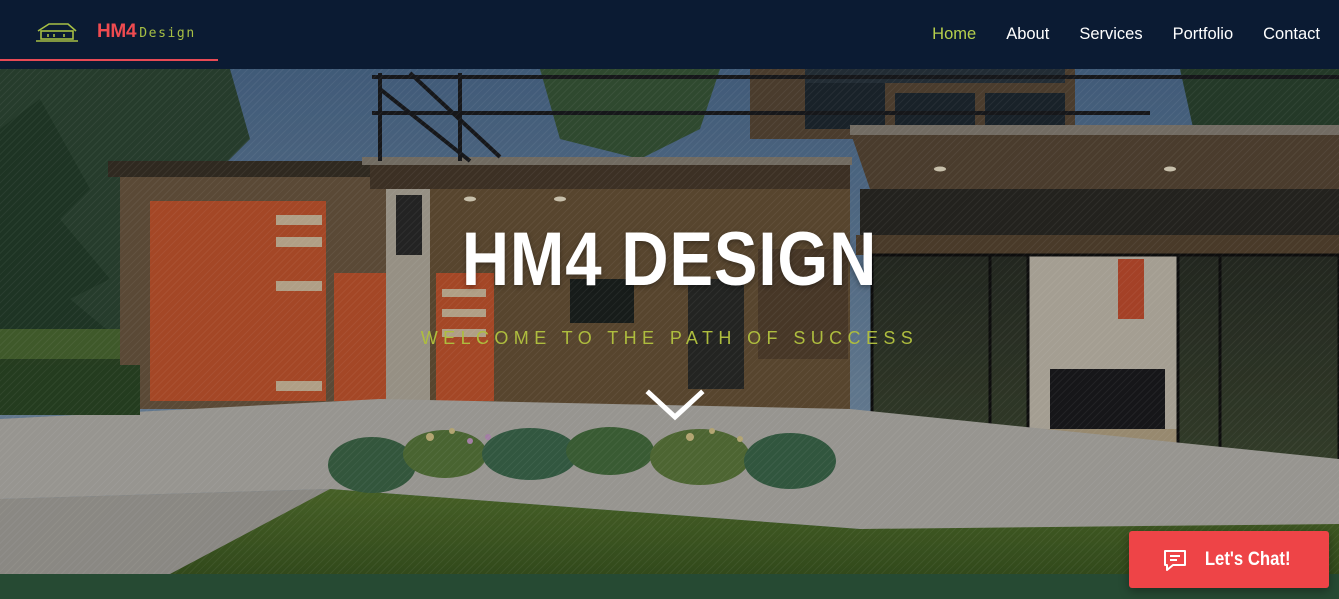 Image resolution: width=1339 pixels, height=599 pixels. Describe the element at coordinates (117, 31) in the screenshot. I see `brand-name-strong: HM4` at that location.